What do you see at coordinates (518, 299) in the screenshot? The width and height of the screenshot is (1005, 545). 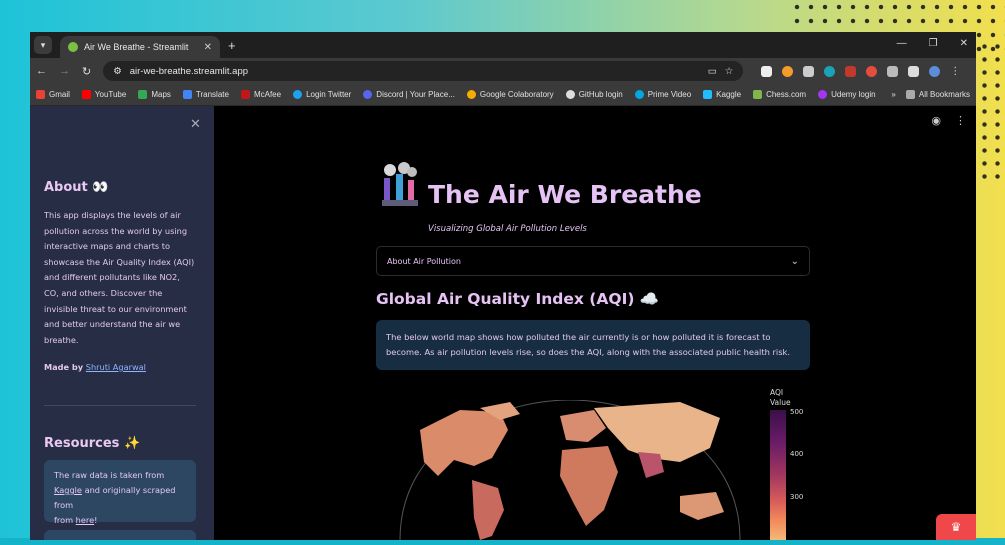 I see `aqi-section-title: Global Air Quality Index (AQI) ☁️` at bounding box center [518, 299].